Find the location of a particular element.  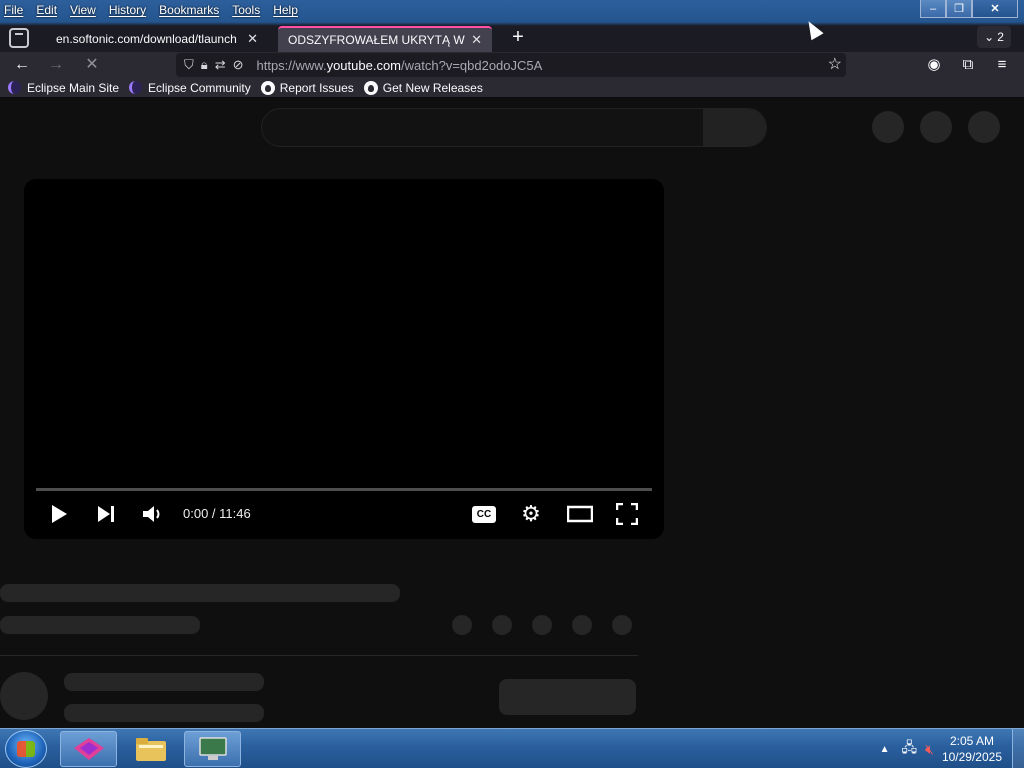

maximize-button: ❐ is located at coordinates (959, 9).